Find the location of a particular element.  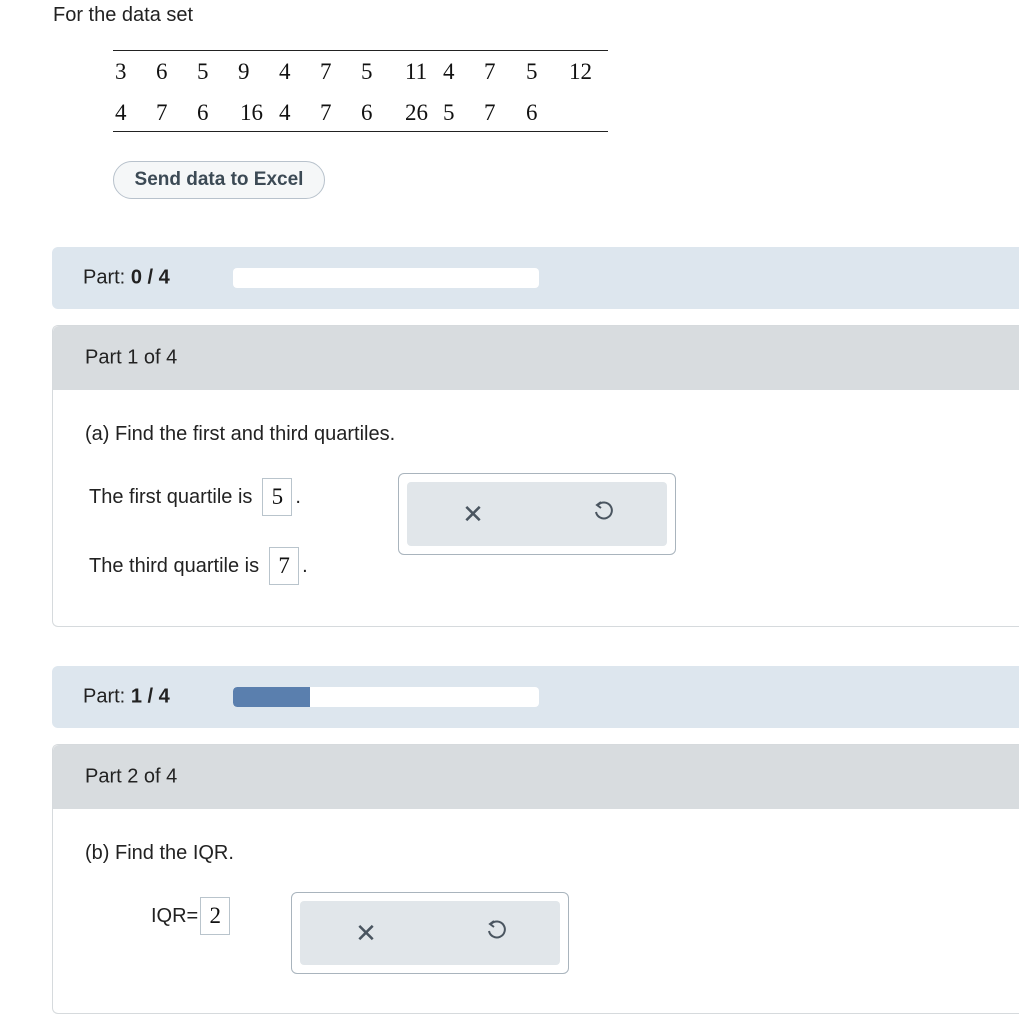

part-progress-label: Part: 0 / 4 is located at coordinates (126, 277).